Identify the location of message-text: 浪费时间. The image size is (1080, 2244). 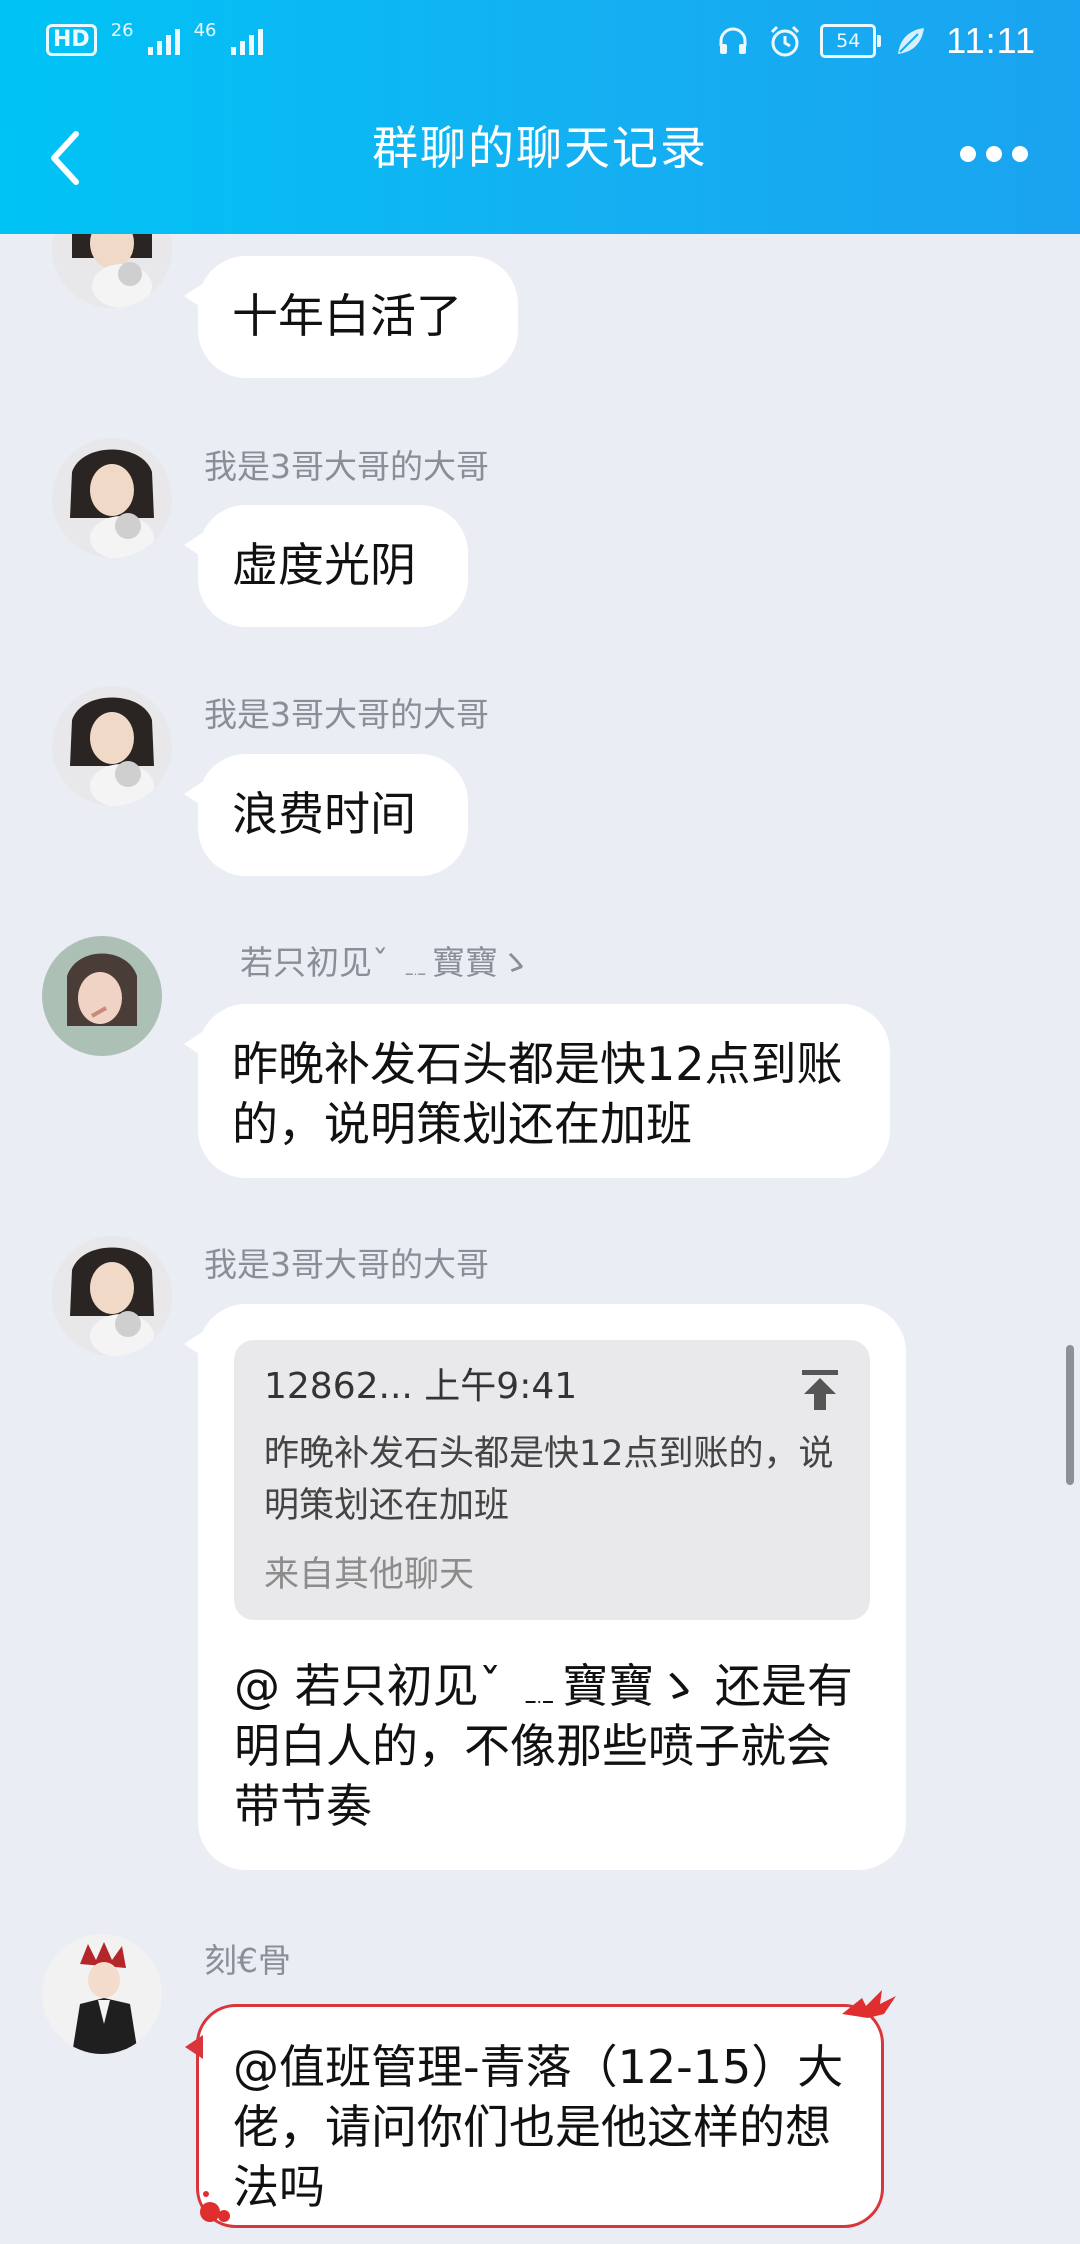
(324, 814).